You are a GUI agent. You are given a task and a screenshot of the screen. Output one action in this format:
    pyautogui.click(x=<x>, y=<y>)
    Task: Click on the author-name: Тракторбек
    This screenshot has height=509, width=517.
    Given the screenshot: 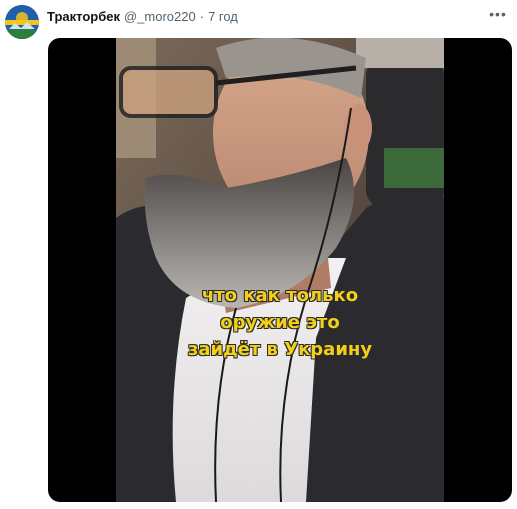 What is the action you would take?
    pyautogui.click(x=83, y=16)
    